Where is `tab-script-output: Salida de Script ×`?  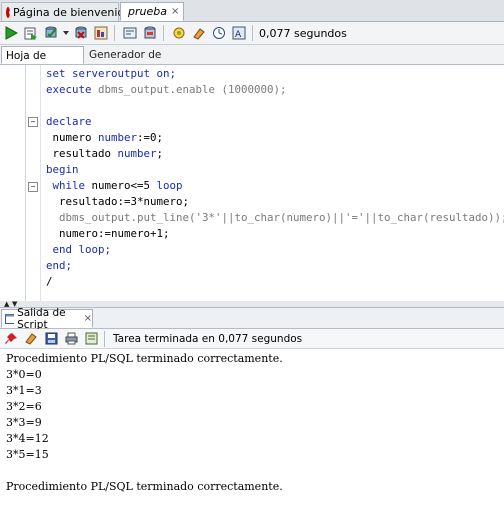
tab-script-output: Salida de Script × is located at coordinates (47, 318).